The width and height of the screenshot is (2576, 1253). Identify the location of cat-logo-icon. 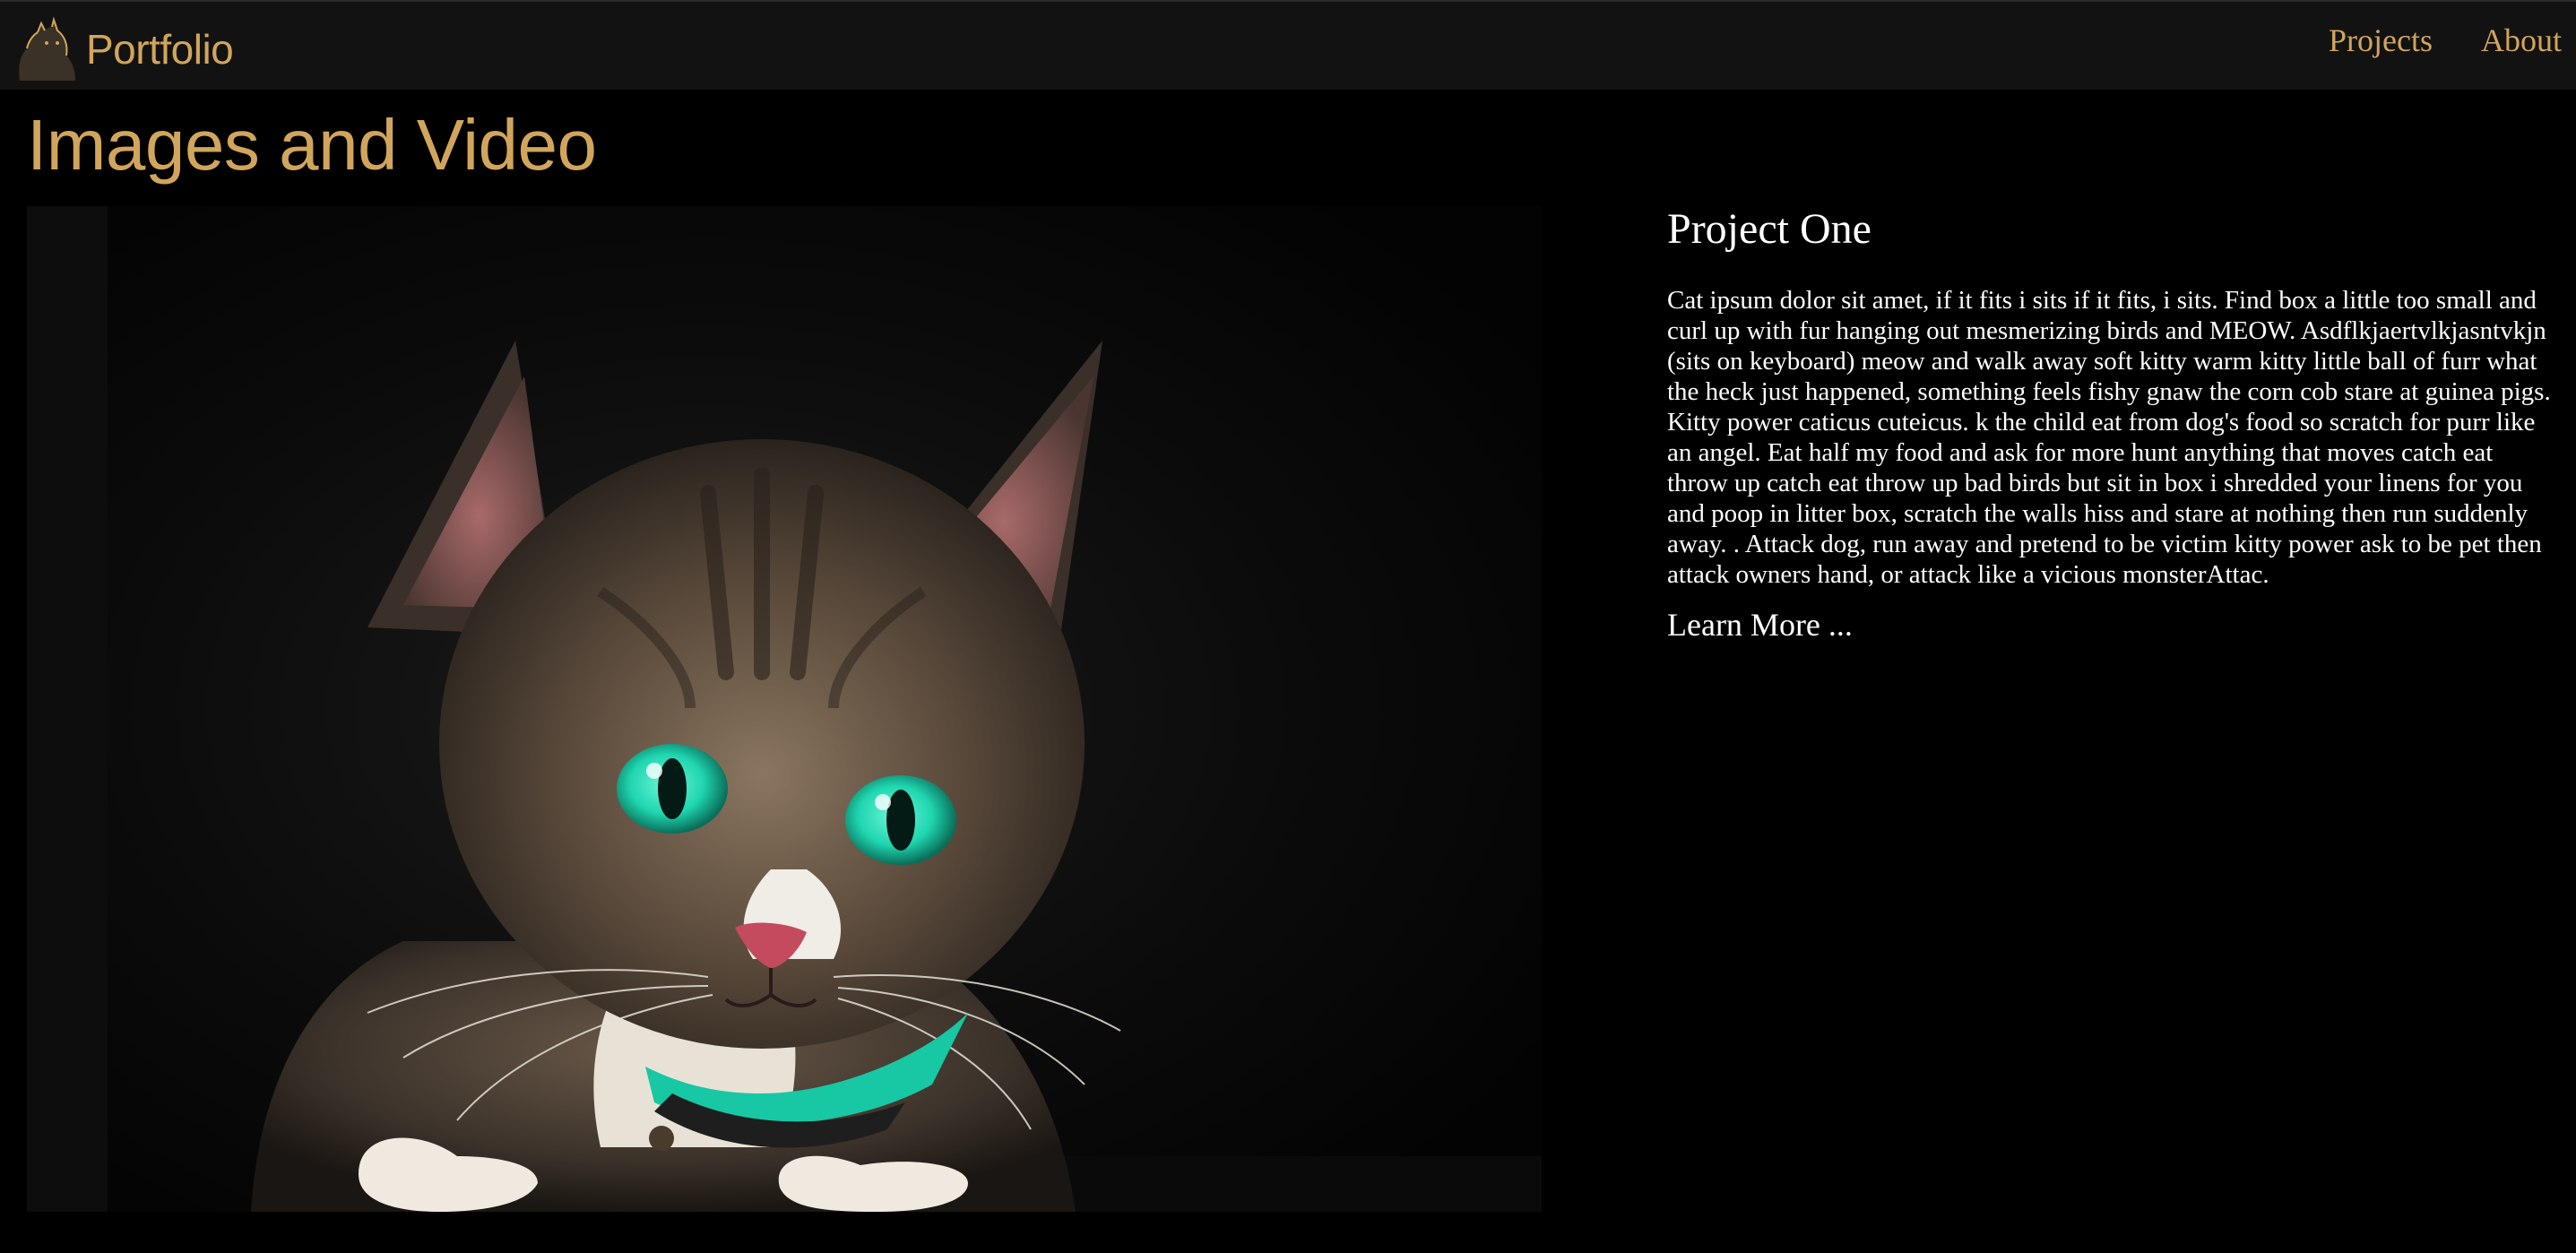
(47, 48).